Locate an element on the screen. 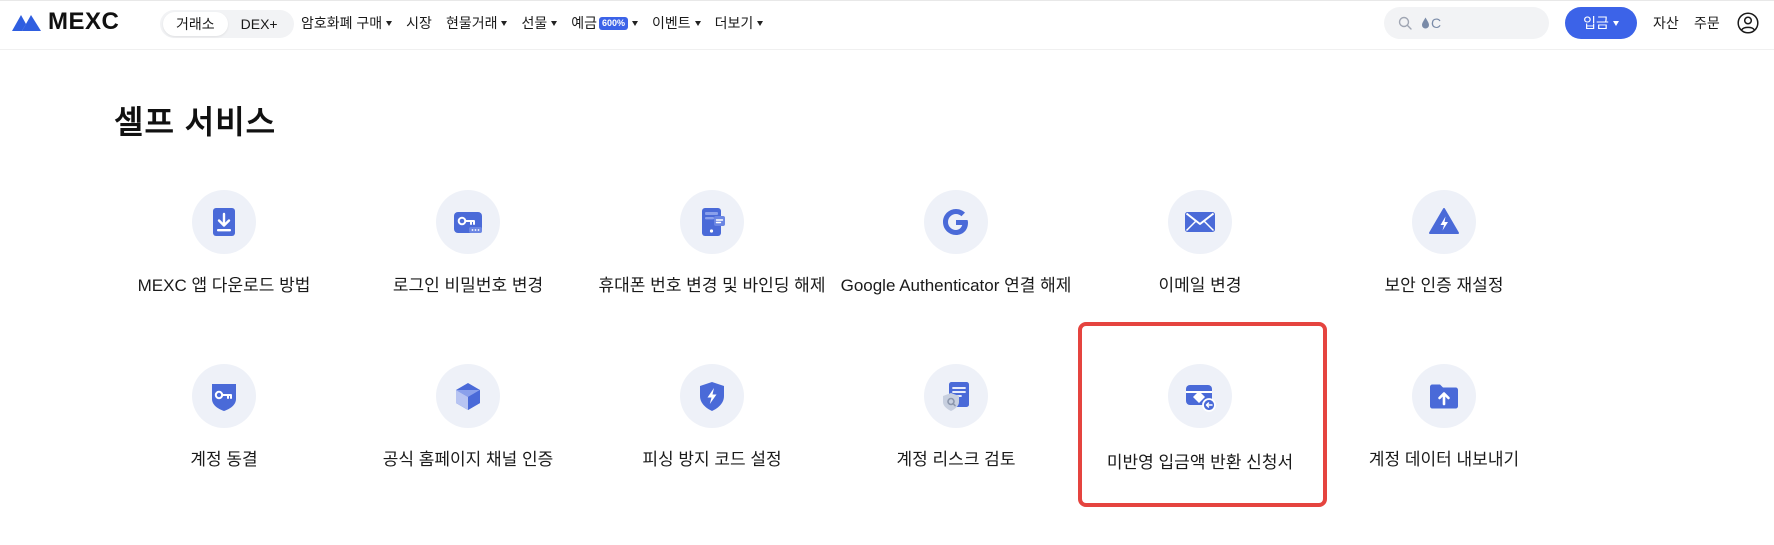  nav-futures-label: 선물 is located at coordinates (534, 23).